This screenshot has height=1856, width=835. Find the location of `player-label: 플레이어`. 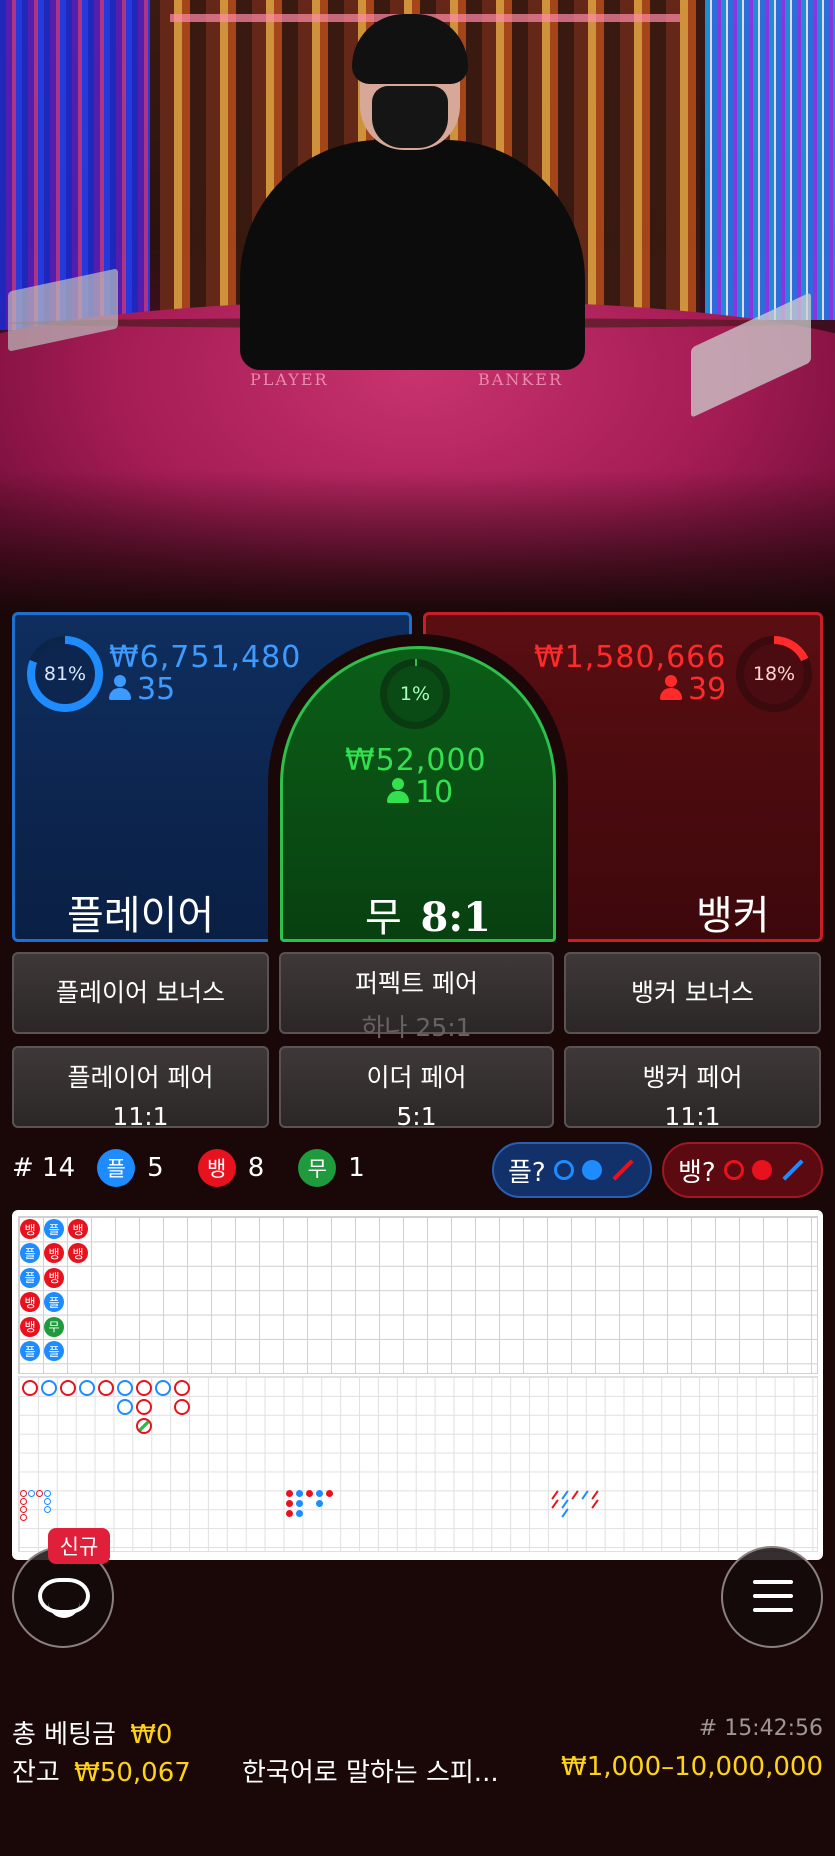

player-label: 플레이어 is located at coordinates (141, 916).